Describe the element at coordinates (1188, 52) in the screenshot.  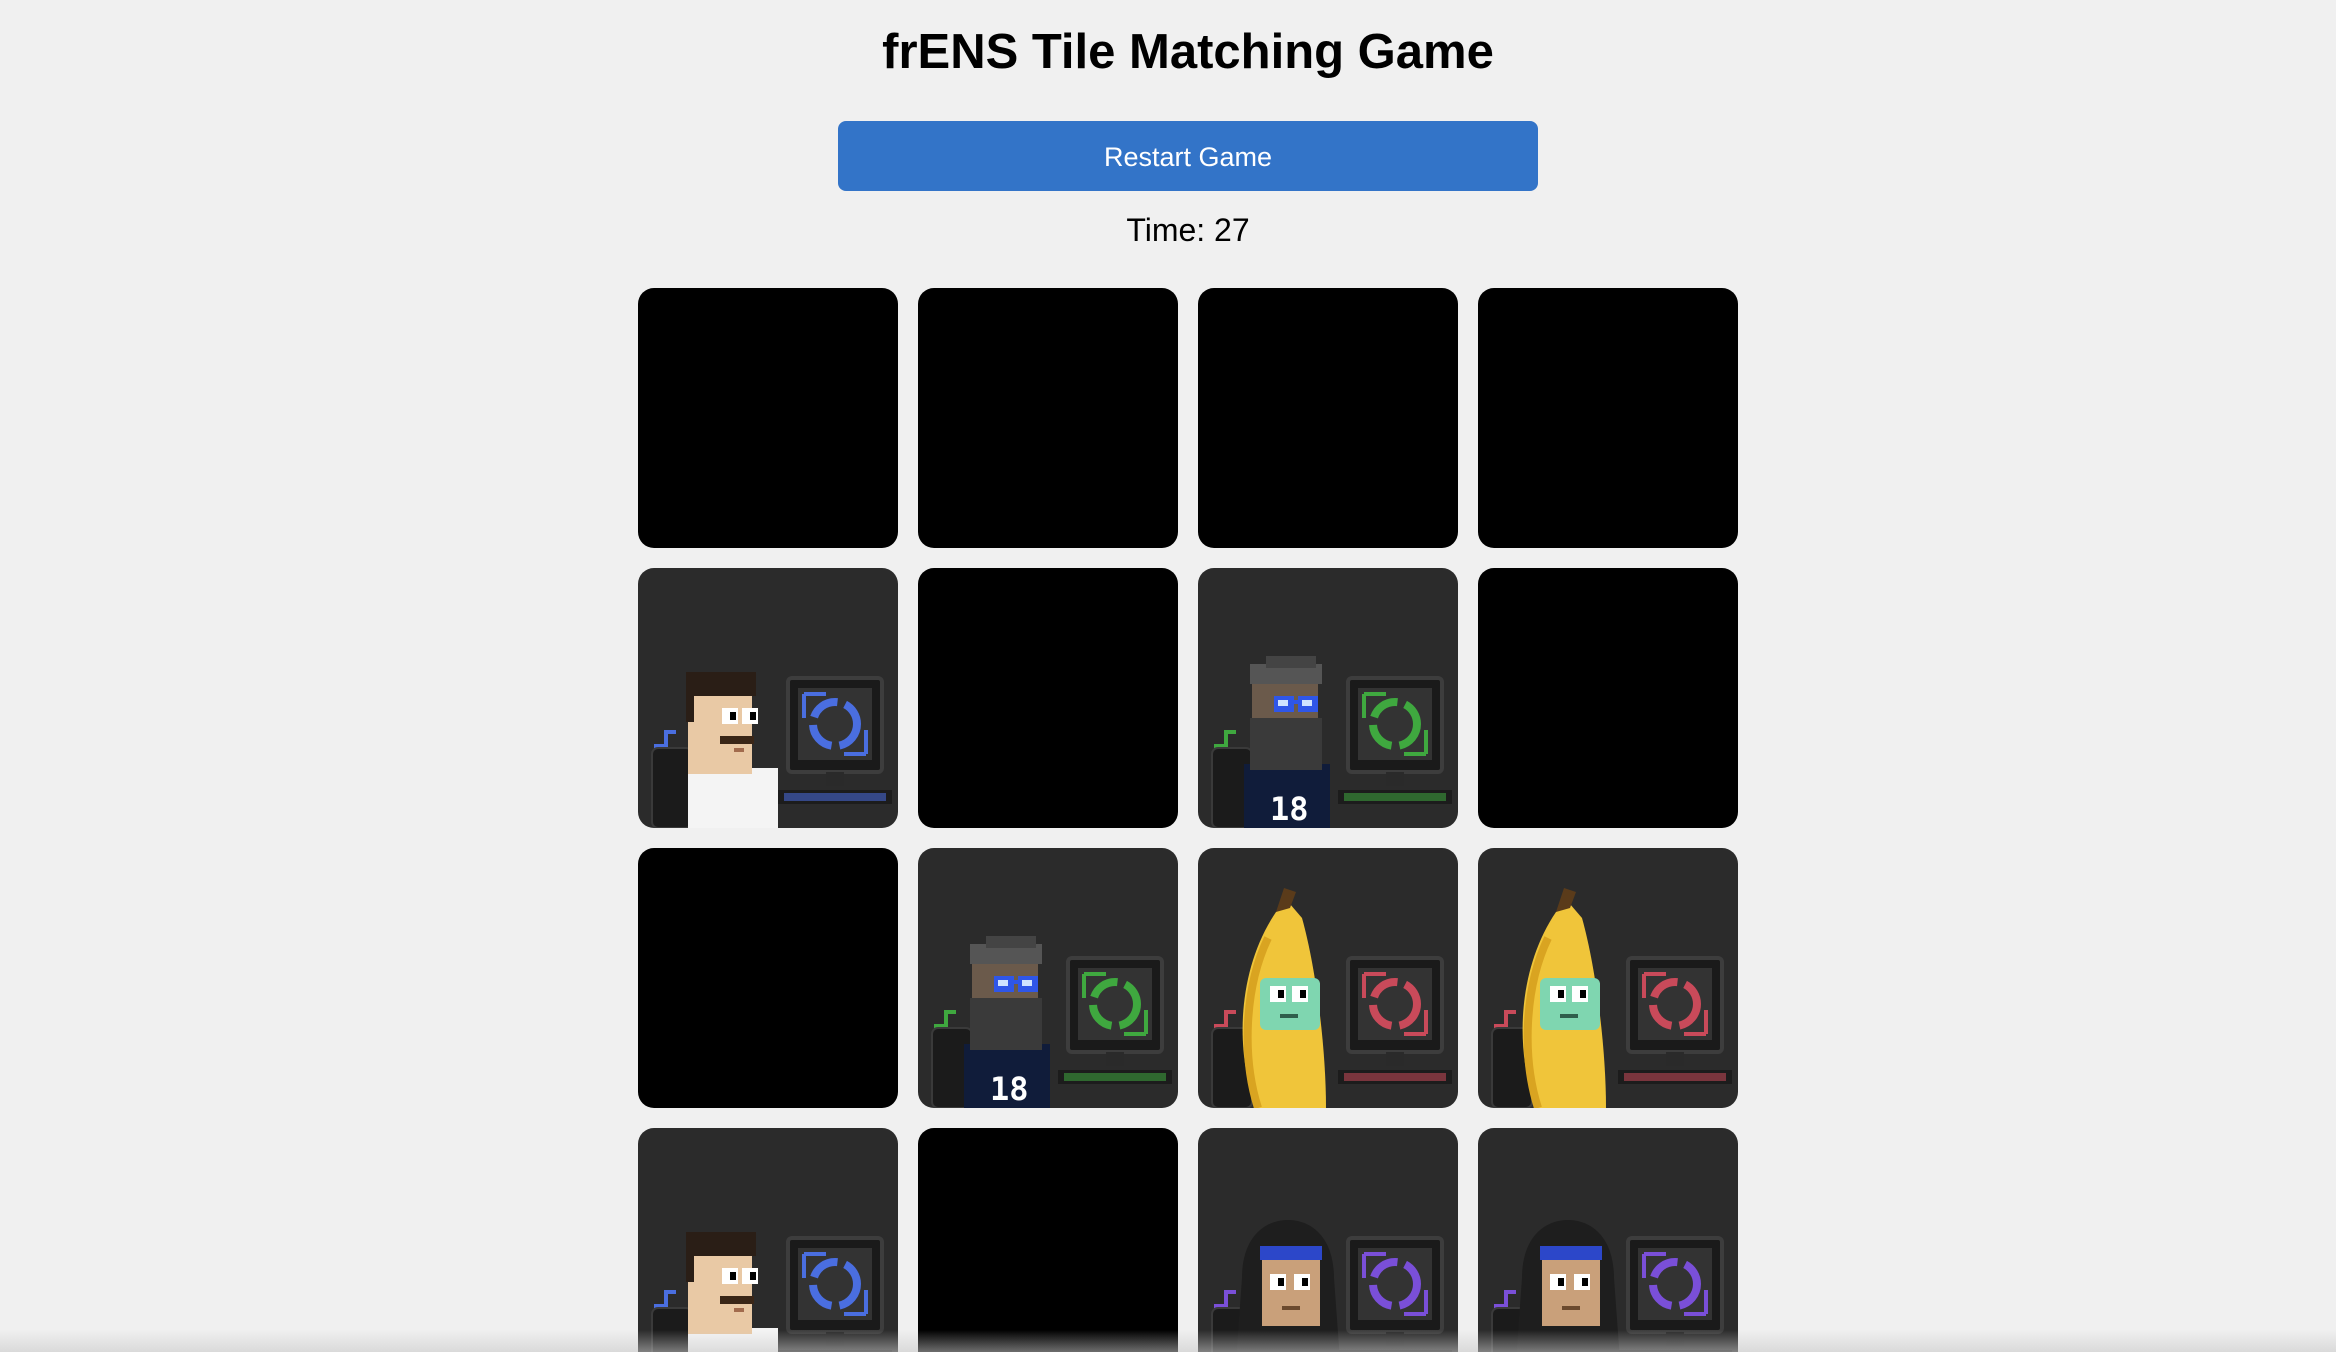
I see `page-title: frENS Tile Matching Game` at that location.